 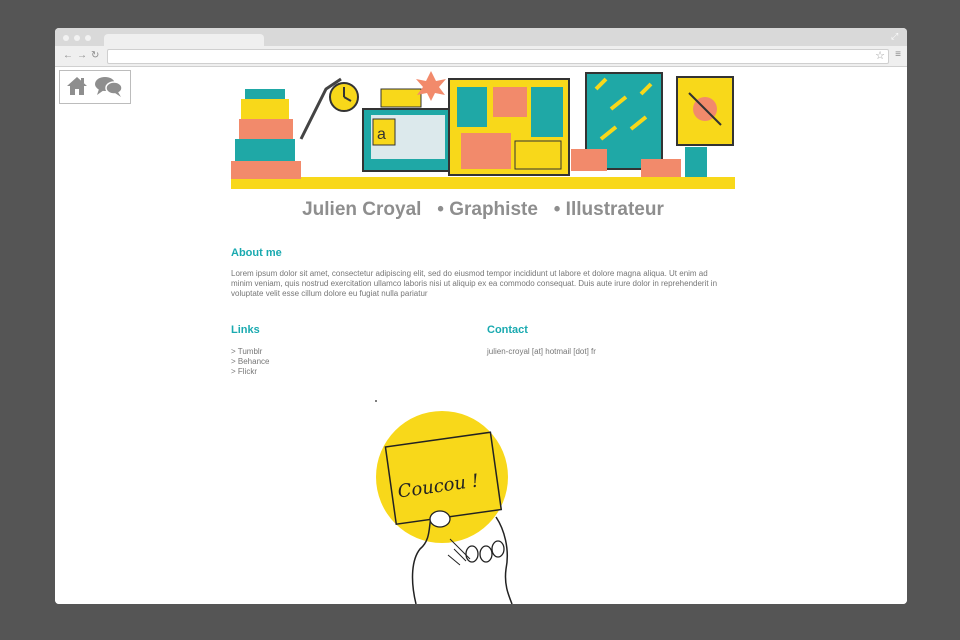 I want to click on page-title: Julien Croyal • Graphiste • Illustrateur, so click(x=483, y=210).